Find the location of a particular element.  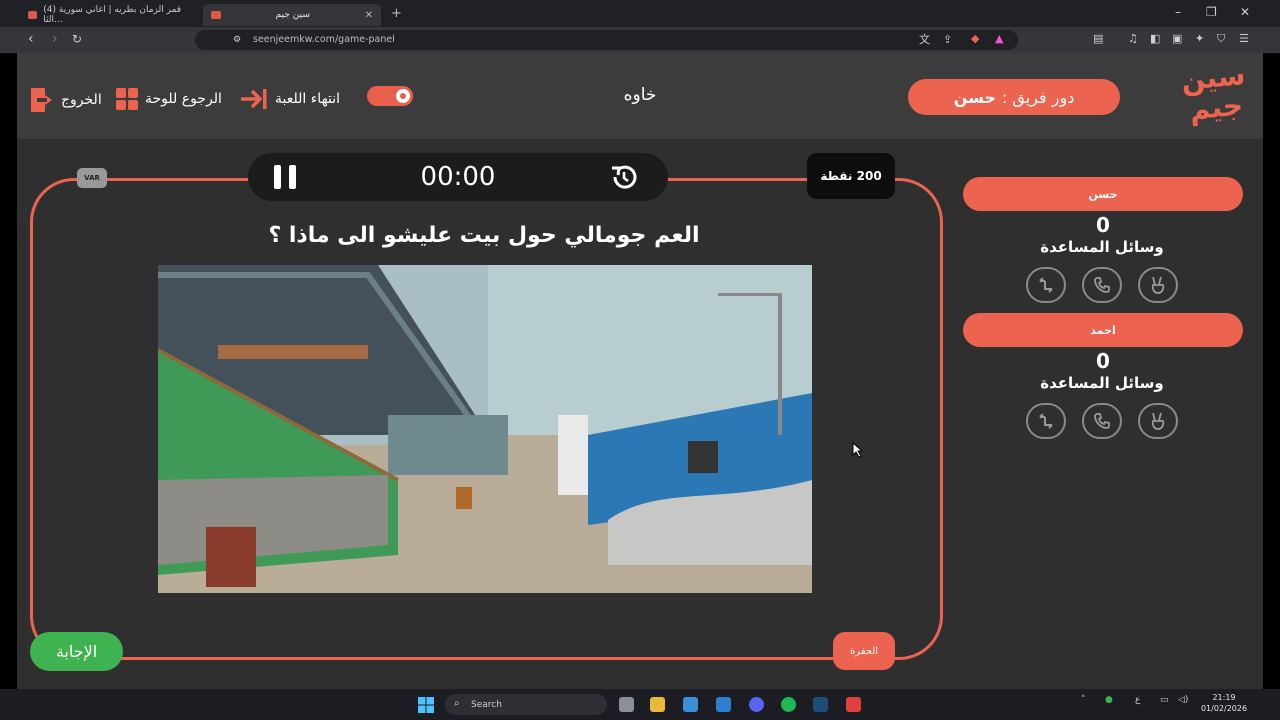

tray-chevron-icon: ˄ is located at coordinates (1083, 700).